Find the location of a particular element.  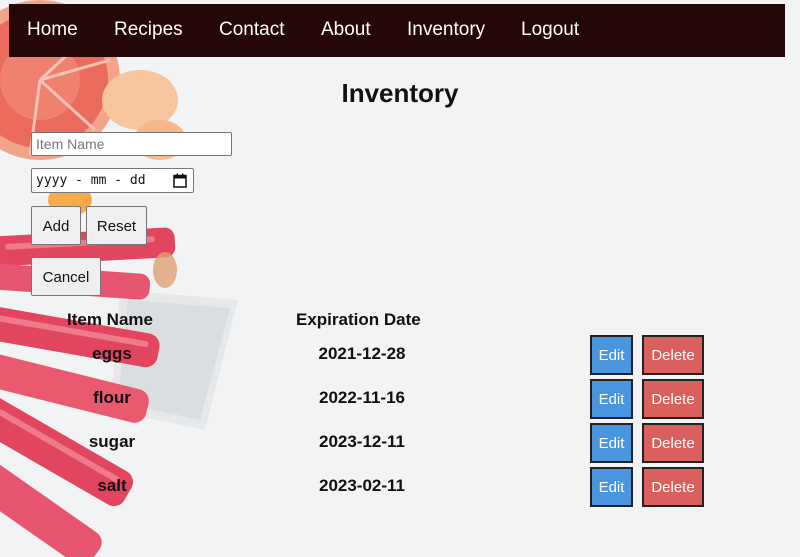

table-row: salt 2023-02-11 Edit Delete is located at coordinates (400, 487).